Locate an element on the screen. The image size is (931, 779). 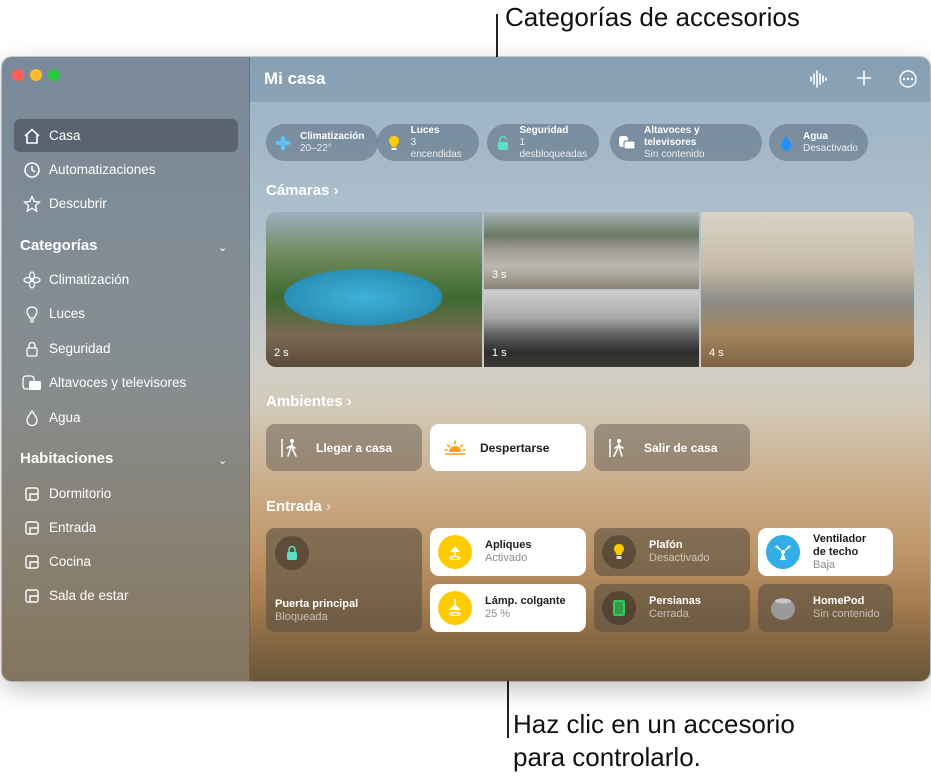
camera-feed-garage: 1 s is located at coordinates (591, 329).